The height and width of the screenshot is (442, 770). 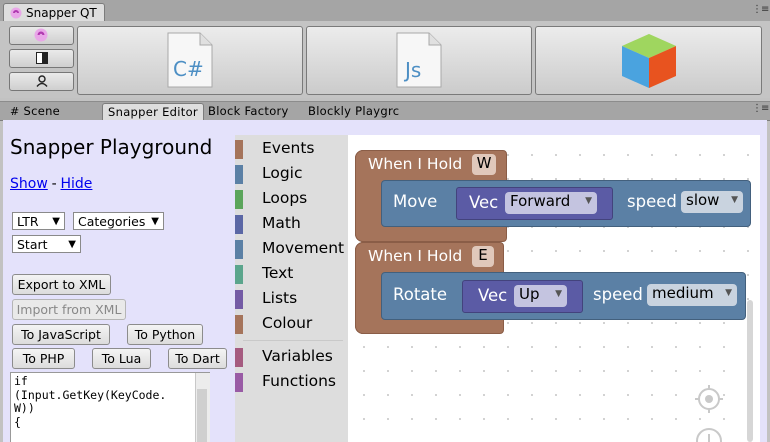 I want to click on show-hide-links: Show - Hide, so click(x=51, y=184).